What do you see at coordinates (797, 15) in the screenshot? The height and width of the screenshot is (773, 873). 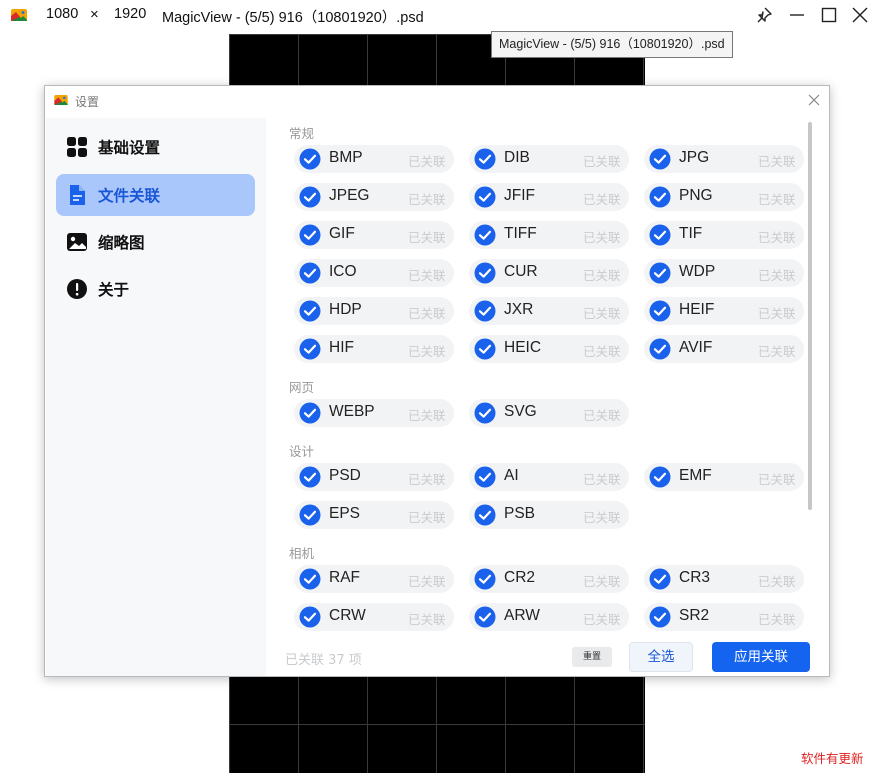 I see `minimize-icon` at bounding box center [797, 15].